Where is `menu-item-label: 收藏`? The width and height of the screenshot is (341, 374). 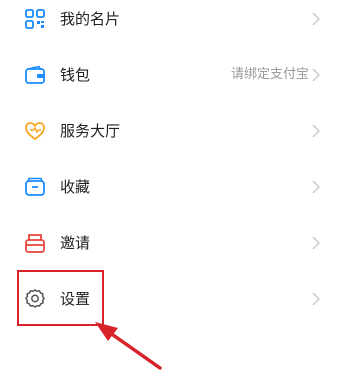
menu-item-label: 收藏 is located at coordinates (75, 187).